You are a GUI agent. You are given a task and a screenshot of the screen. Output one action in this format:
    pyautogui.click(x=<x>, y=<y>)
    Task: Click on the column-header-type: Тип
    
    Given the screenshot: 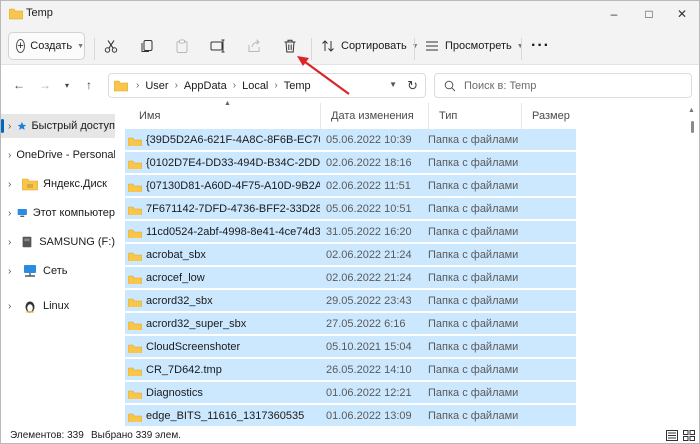 What is the action you would take?
    pyautogui.click(x=475, y=116)
    